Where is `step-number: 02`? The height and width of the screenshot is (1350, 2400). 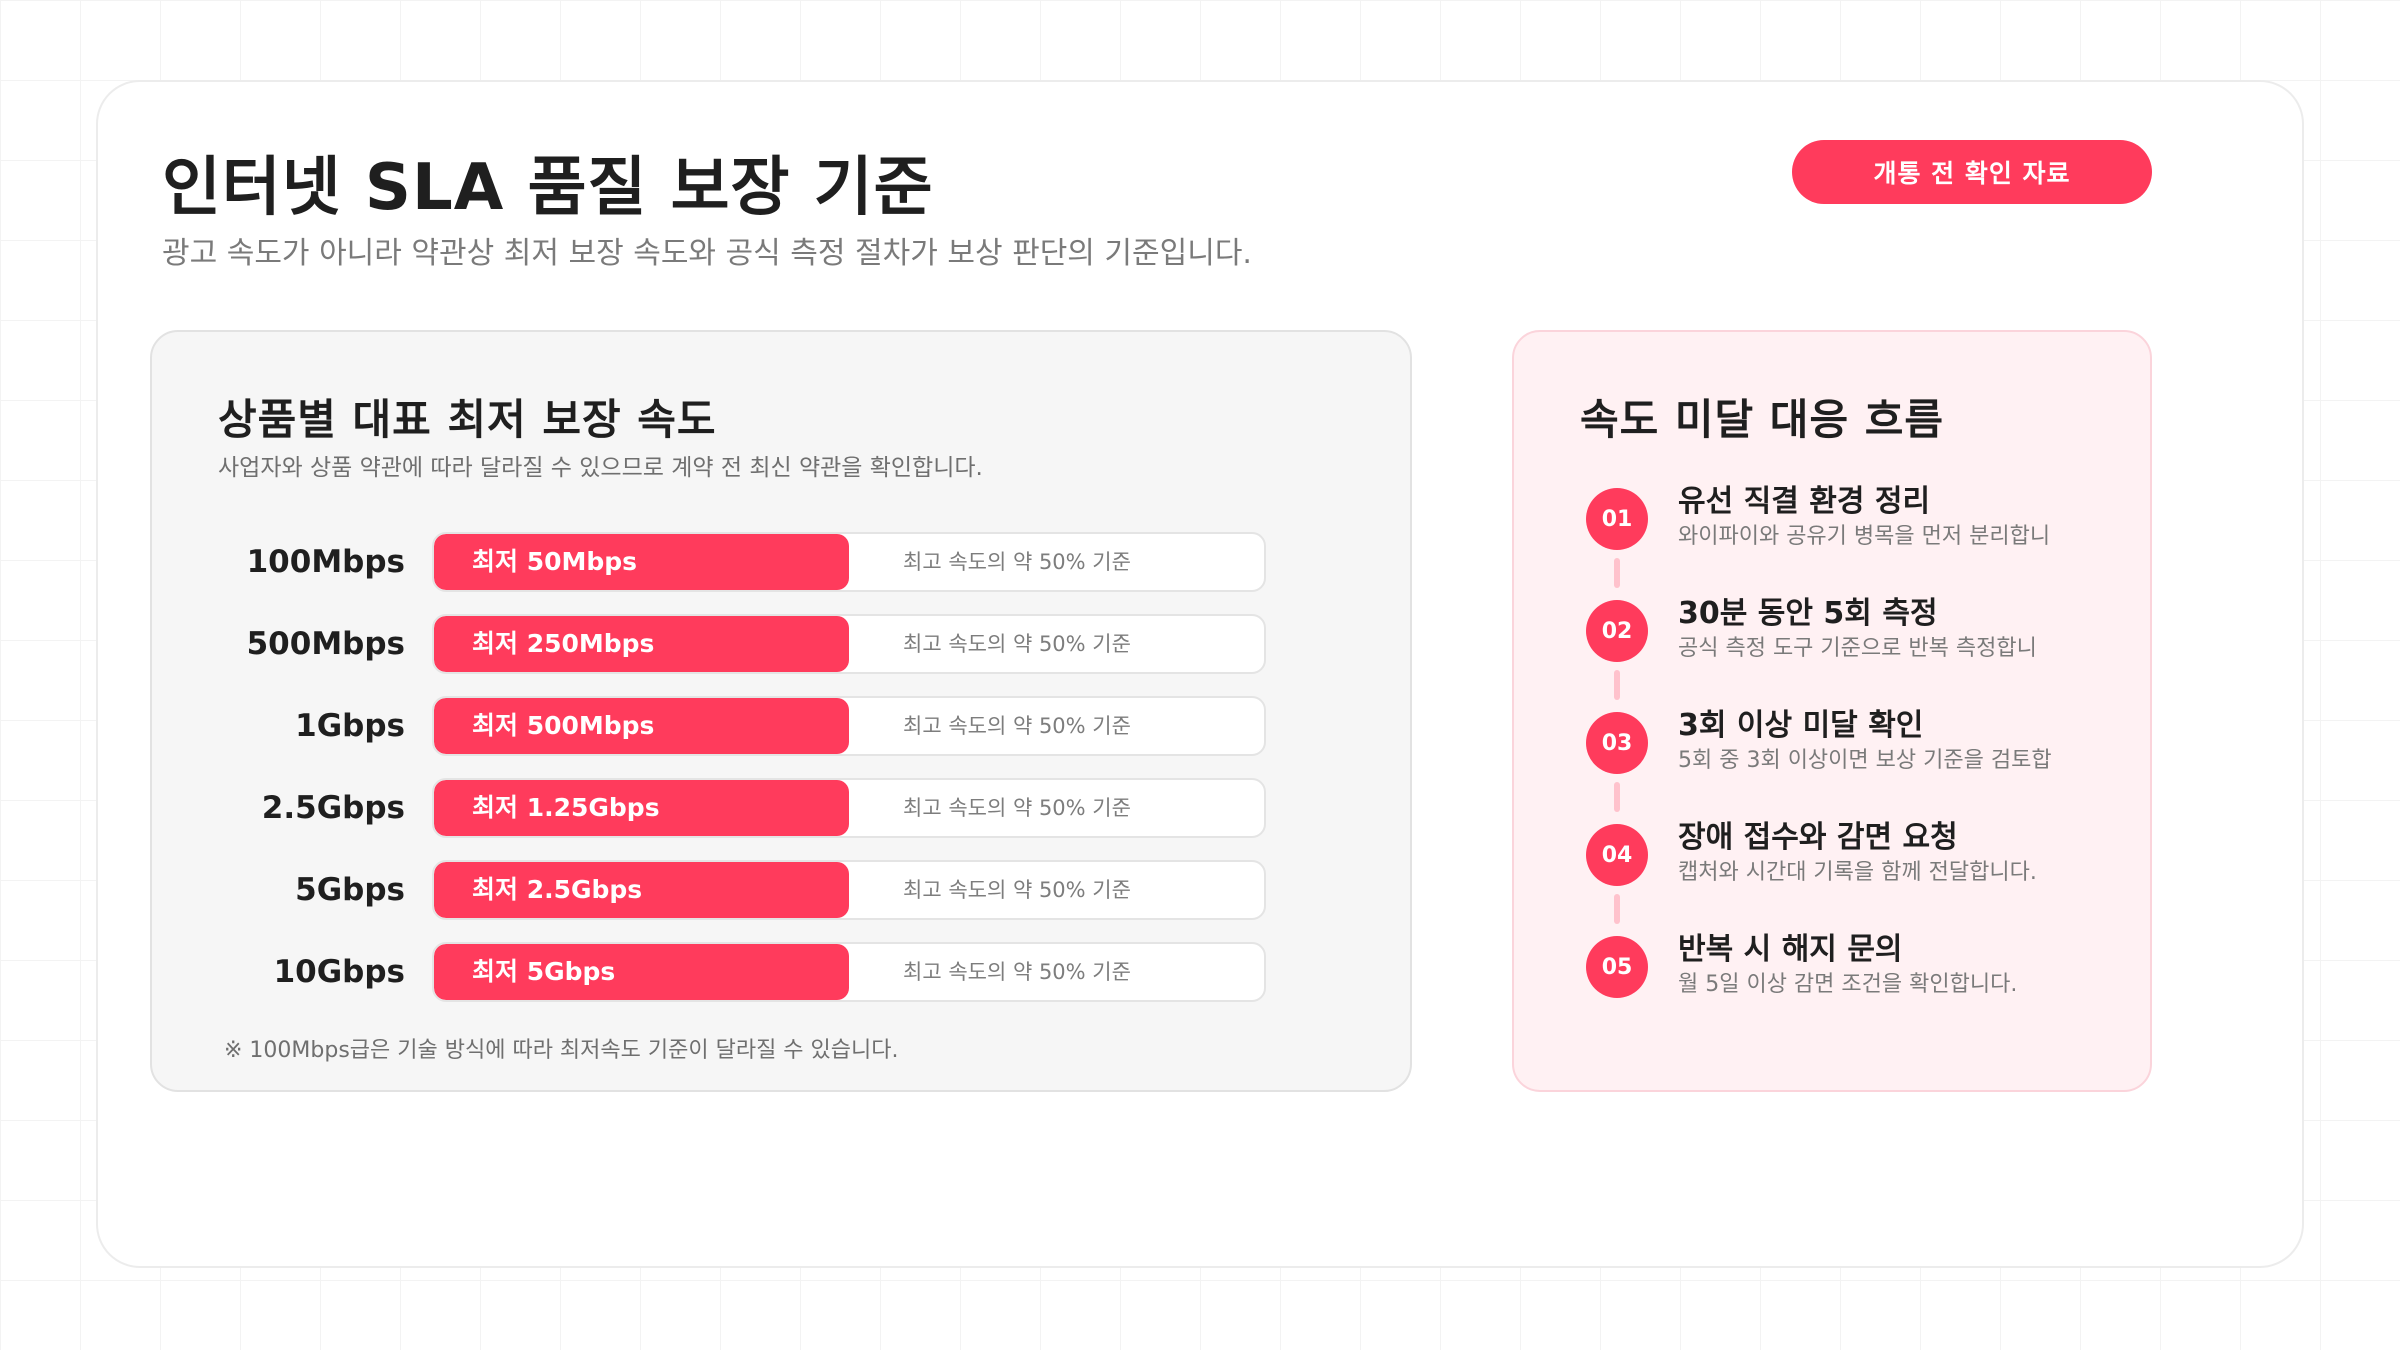
step-number: 02 is located at coordinates (1617, 631).